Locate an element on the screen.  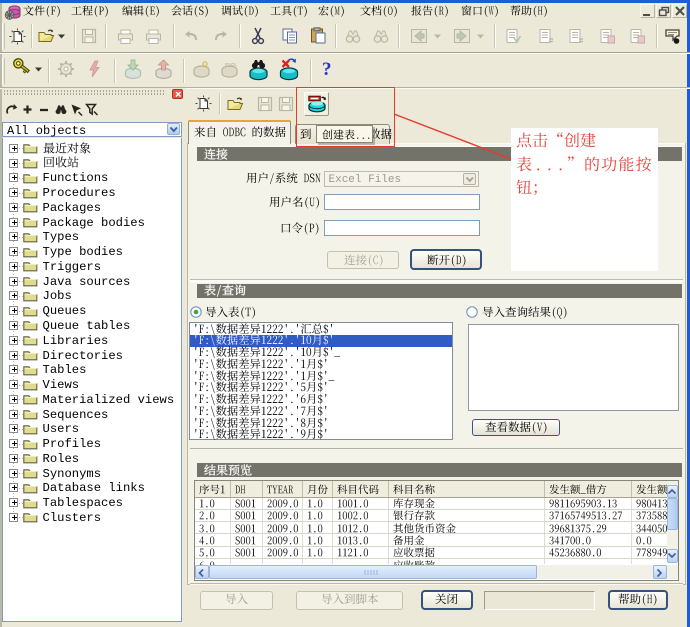
svg-text: PSQL is located at coordinates (231, 64).